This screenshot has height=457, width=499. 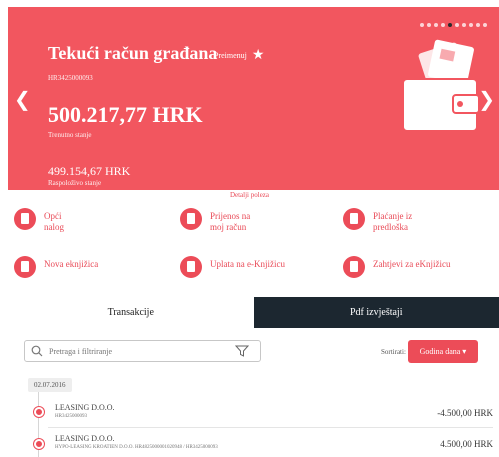 I want to click on action-label: Plaćanje iz predloška, so click(x=393, y=221).